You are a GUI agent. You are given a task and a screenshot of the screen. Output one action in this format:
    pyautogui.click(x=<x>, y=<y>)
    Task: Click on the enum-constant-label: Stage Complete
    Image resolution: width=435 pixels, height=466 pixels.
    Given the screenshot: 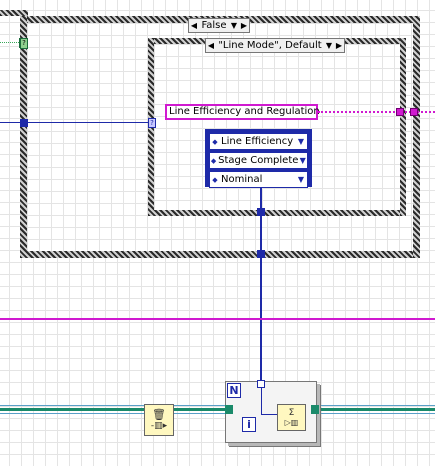 What is the action you would take?
    pyautogui.click(x=258, y=160)
    